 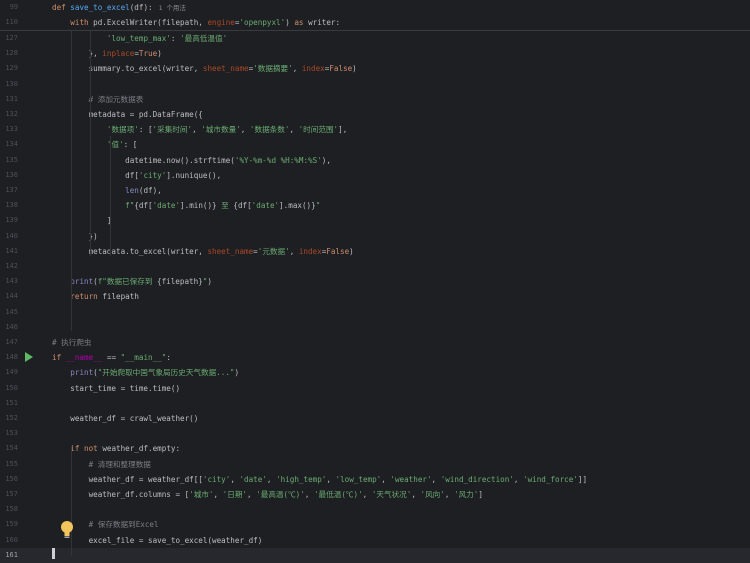 I want to click on code-text: if __name__ == "__main__":, so click(x=111, y=357).